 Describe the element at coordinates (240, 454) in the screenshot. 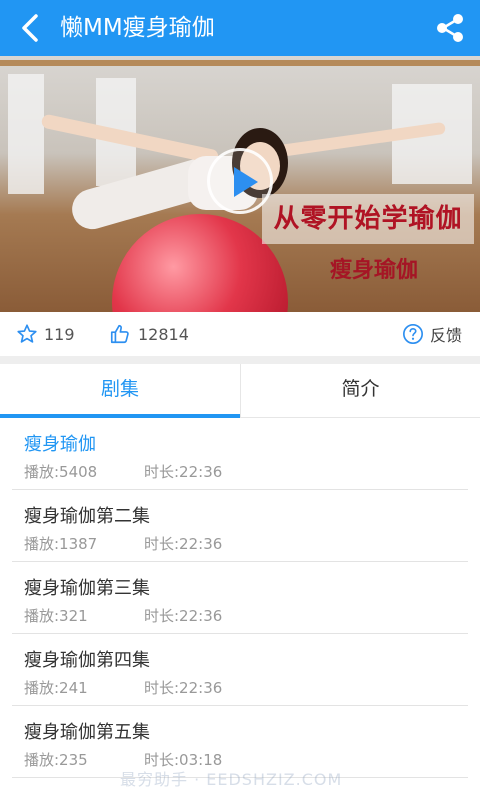

I see `episode-item: 瘦身瑜伽 播放:5408 时长:22:36` at that location.